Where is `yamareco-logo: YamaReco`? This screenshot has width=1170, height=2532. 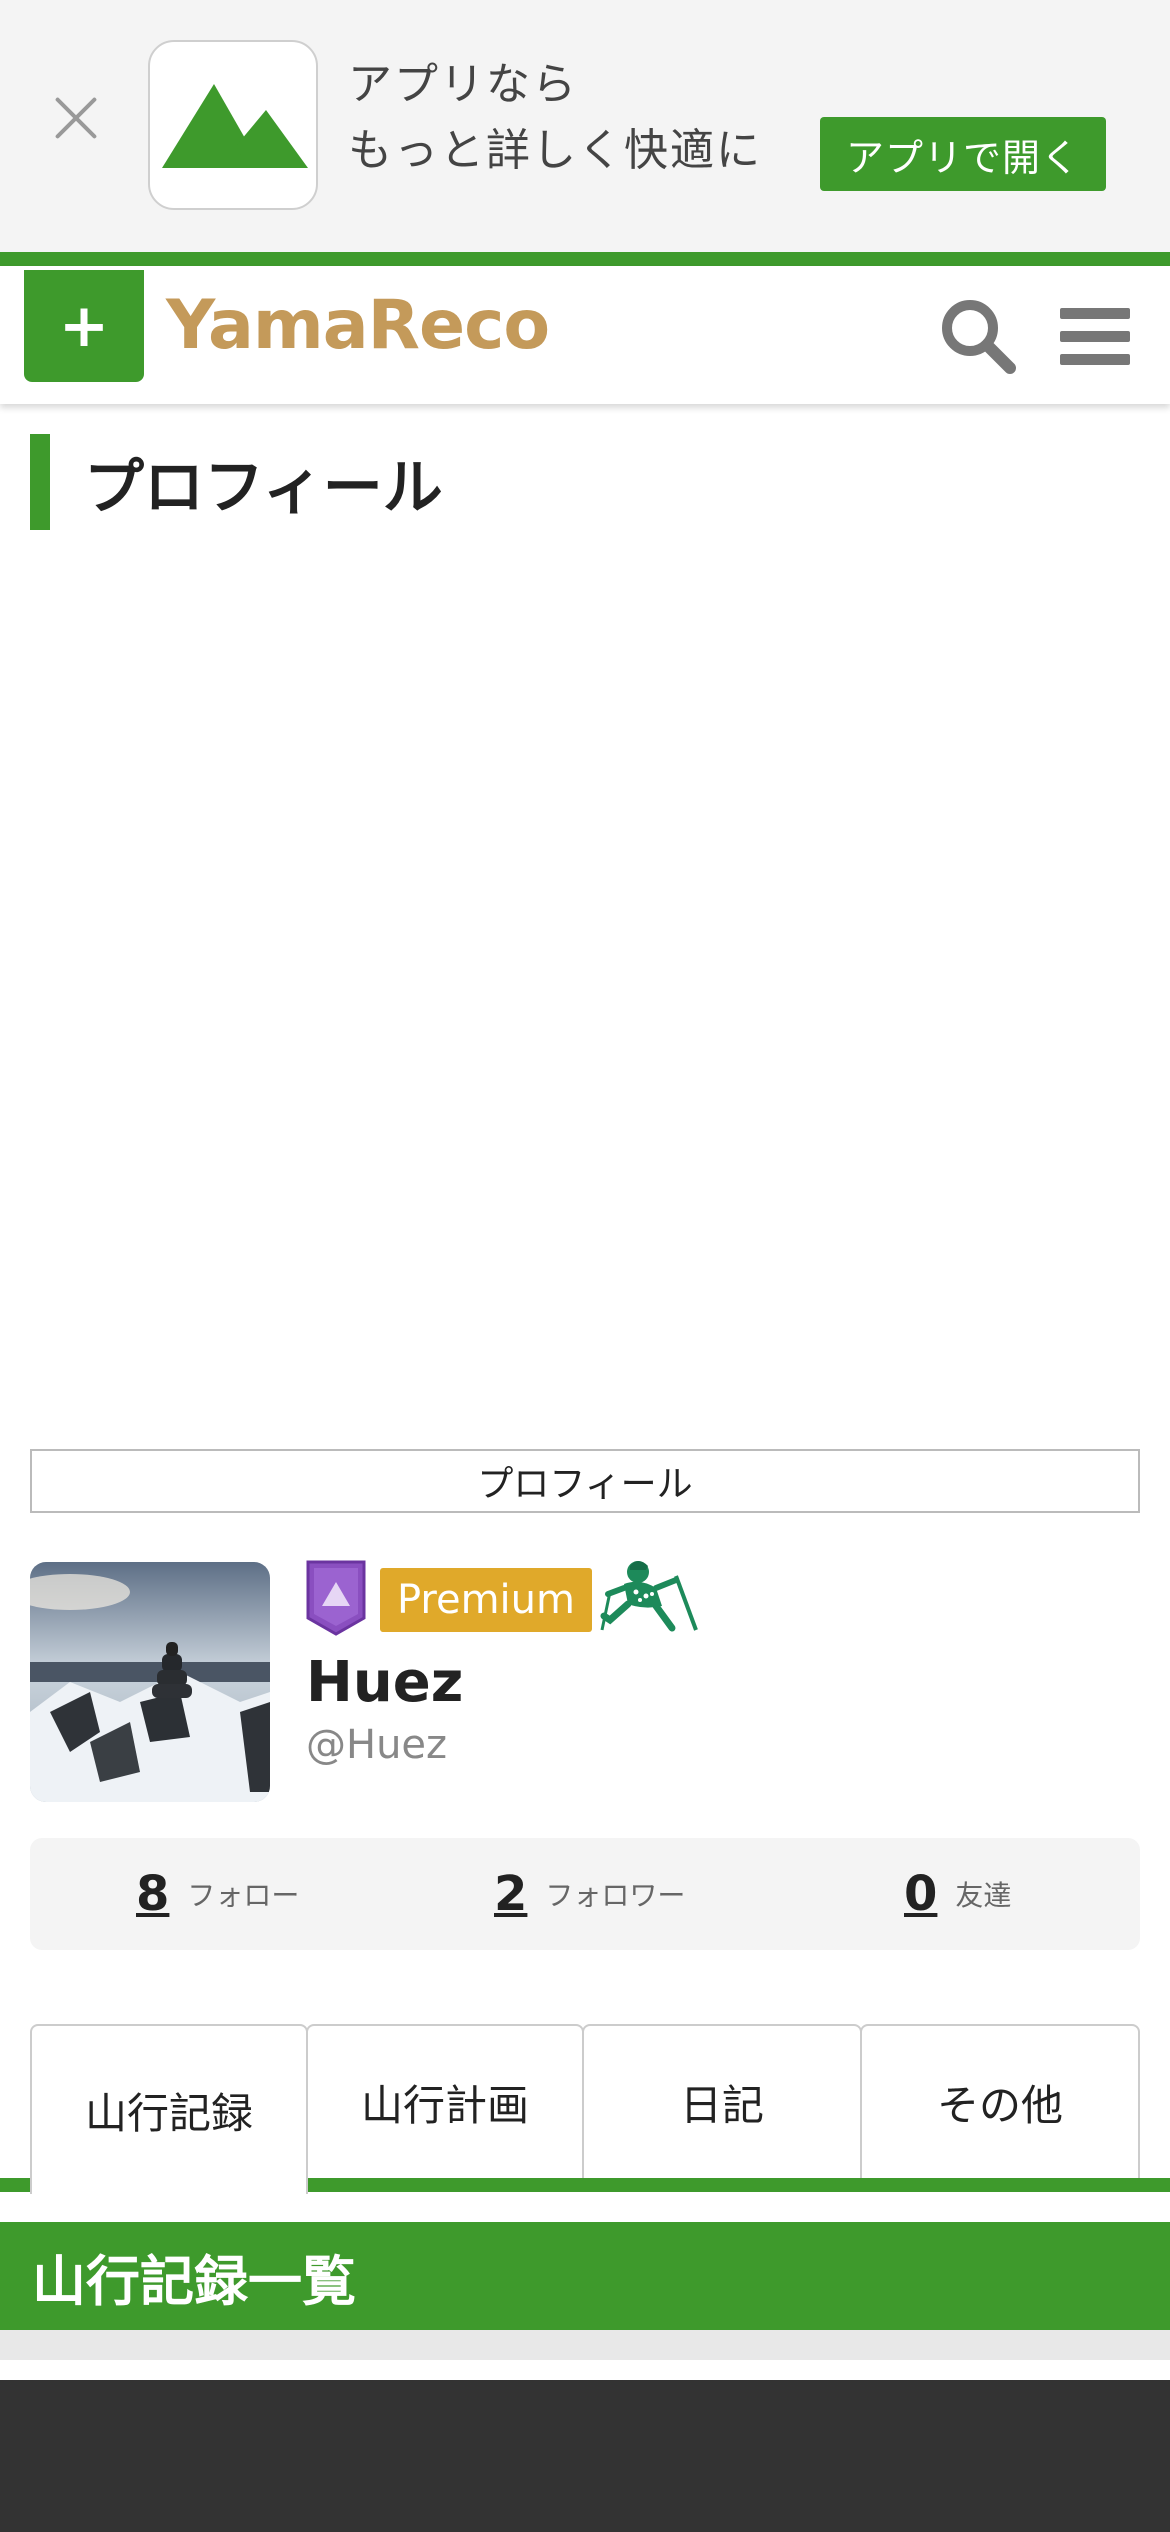
yamareco-logo: YamaReco is located at coordinates (358, 325).